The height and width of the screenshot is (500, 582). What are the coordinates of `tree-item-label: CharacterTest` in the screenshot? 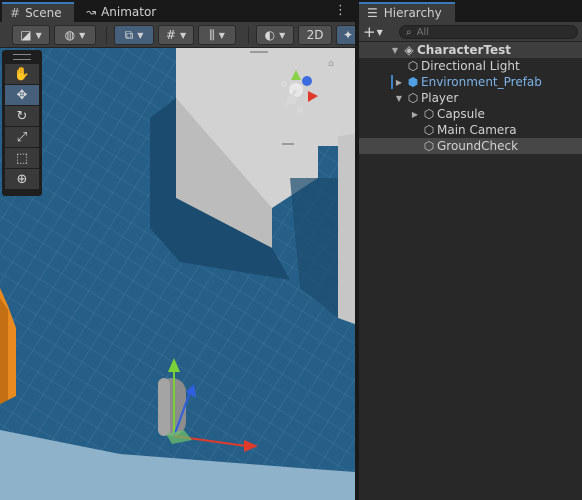 It's located at (464, 50).